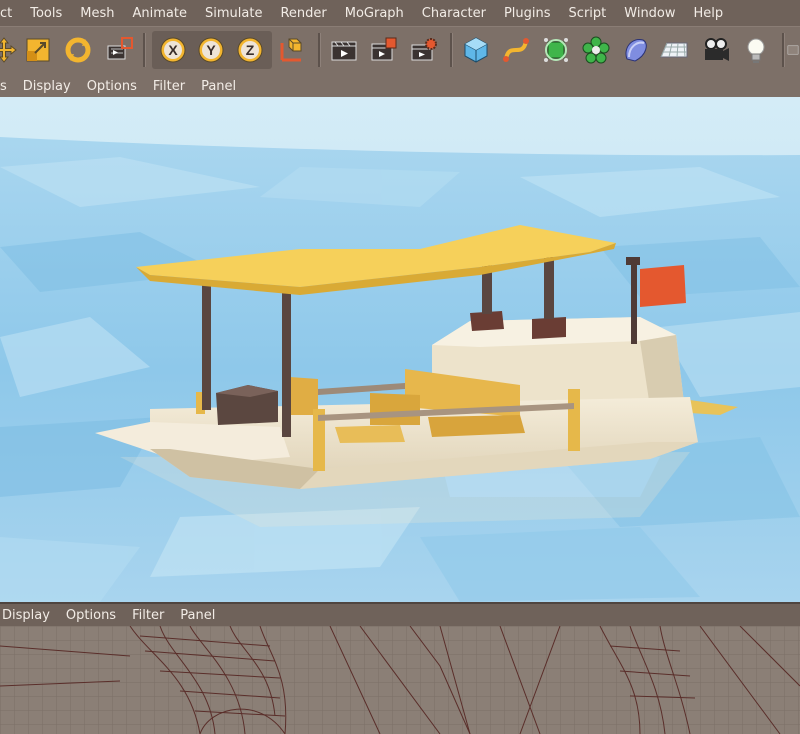  I want to click on move-icon, so click(11, 50).